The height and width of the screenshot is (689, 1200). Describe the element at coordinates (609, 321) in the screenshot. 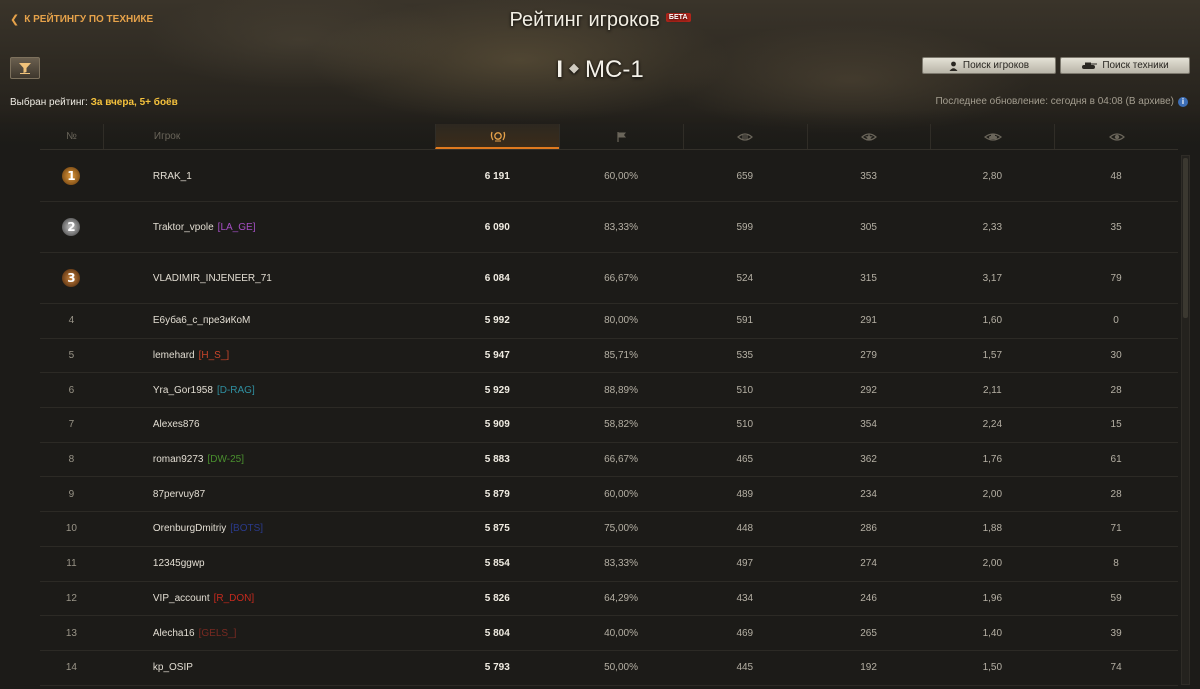

I see `table-row: 4 Е6уба6_с_пре3иКоМ 5 992 80,00% 591 291 1,60 0` at that location.